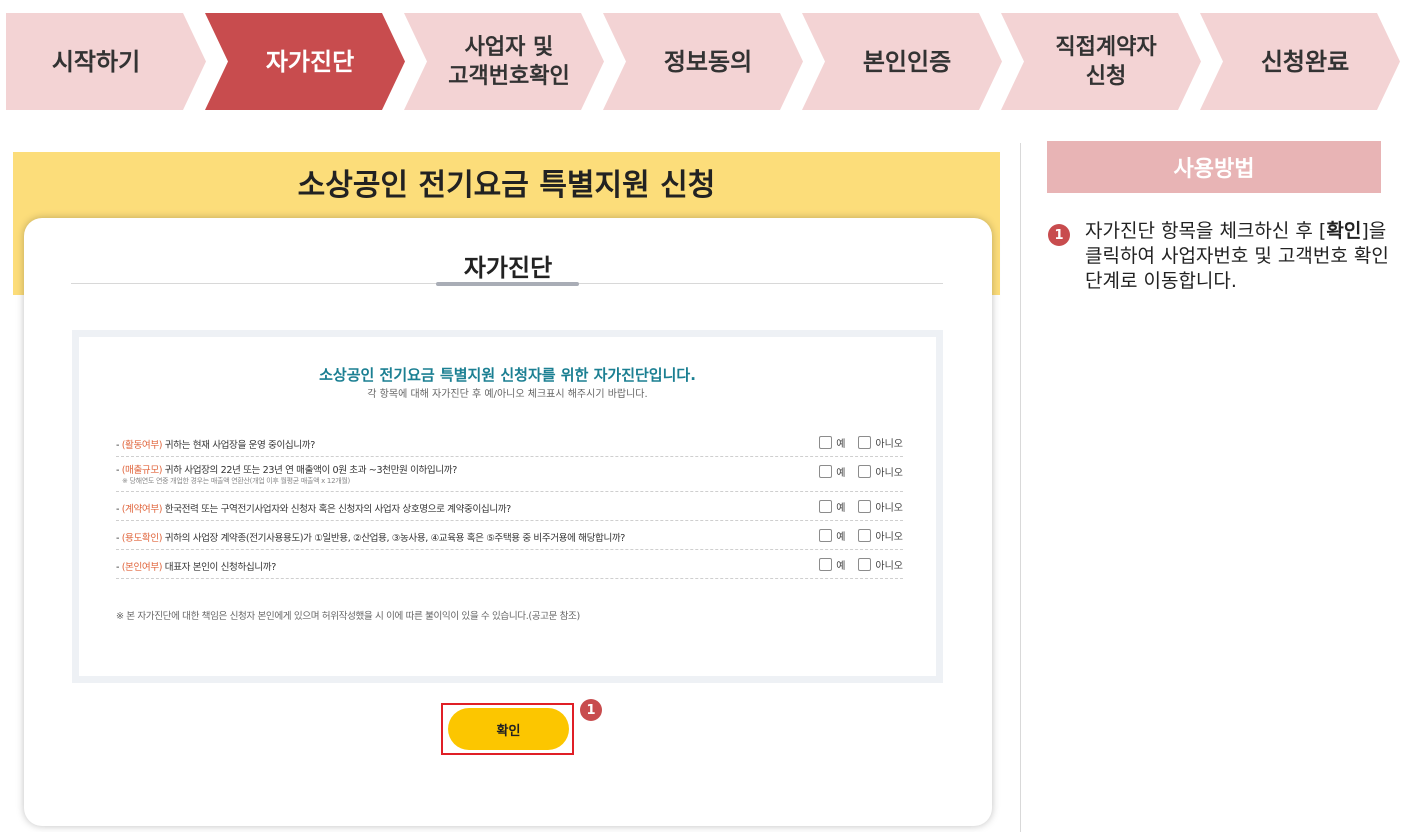  What do you see at coordinates (506, 185) in the screenshot?
I see `page-title: 소상공인 전기요금 특별지원 신청` at bounding box center [506, 185].